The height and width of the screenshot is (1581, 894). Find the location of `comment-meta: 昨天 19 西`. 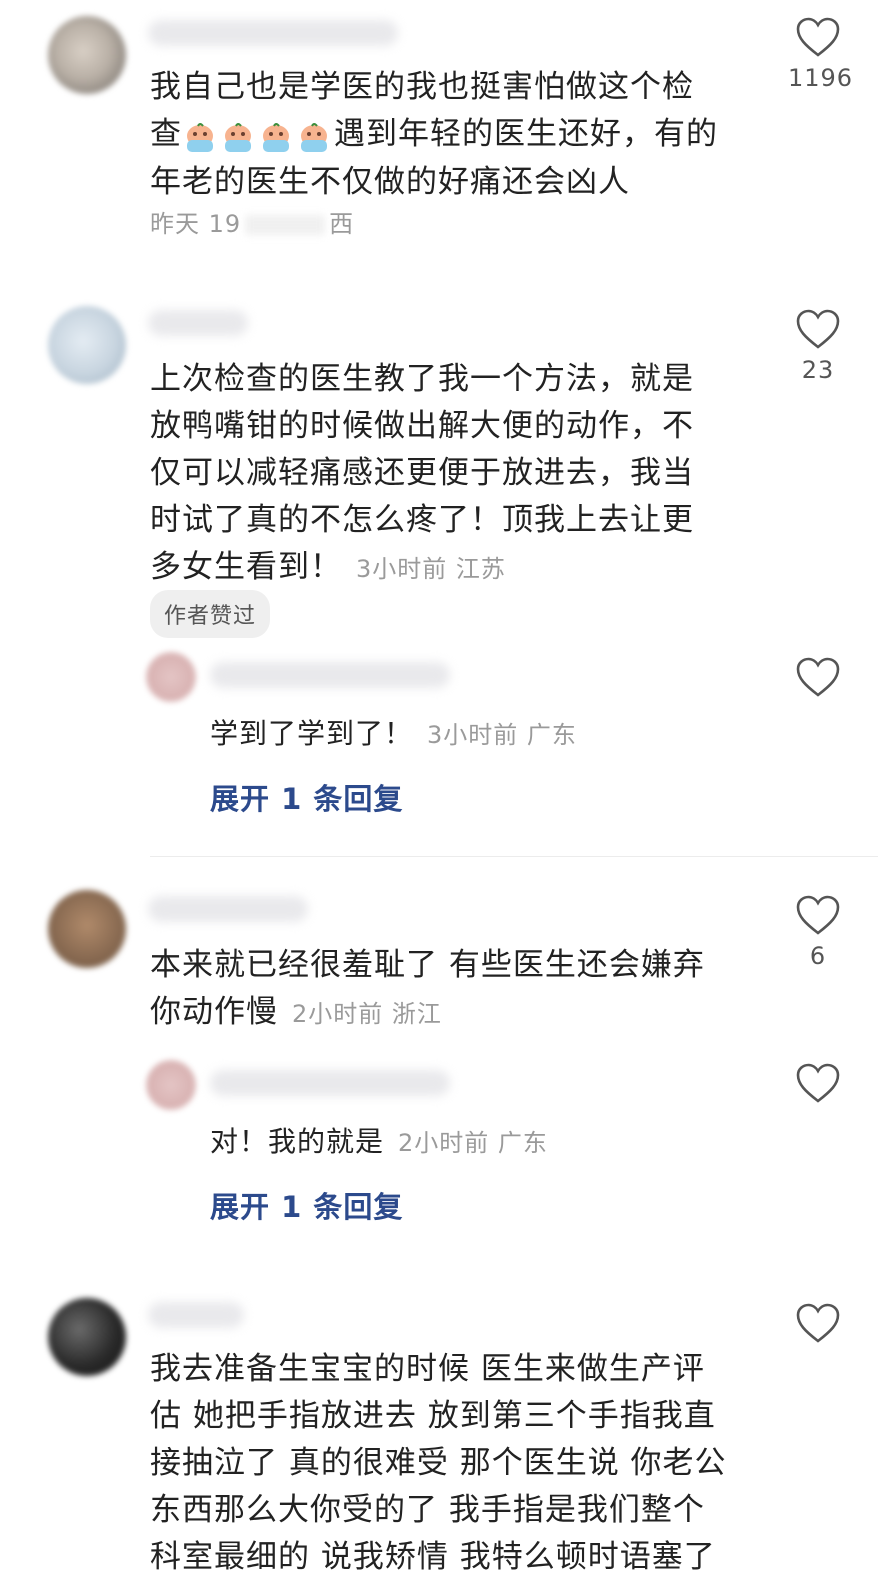

comment-meta: 昨天 19 西 is located at coordinates (252, 221).